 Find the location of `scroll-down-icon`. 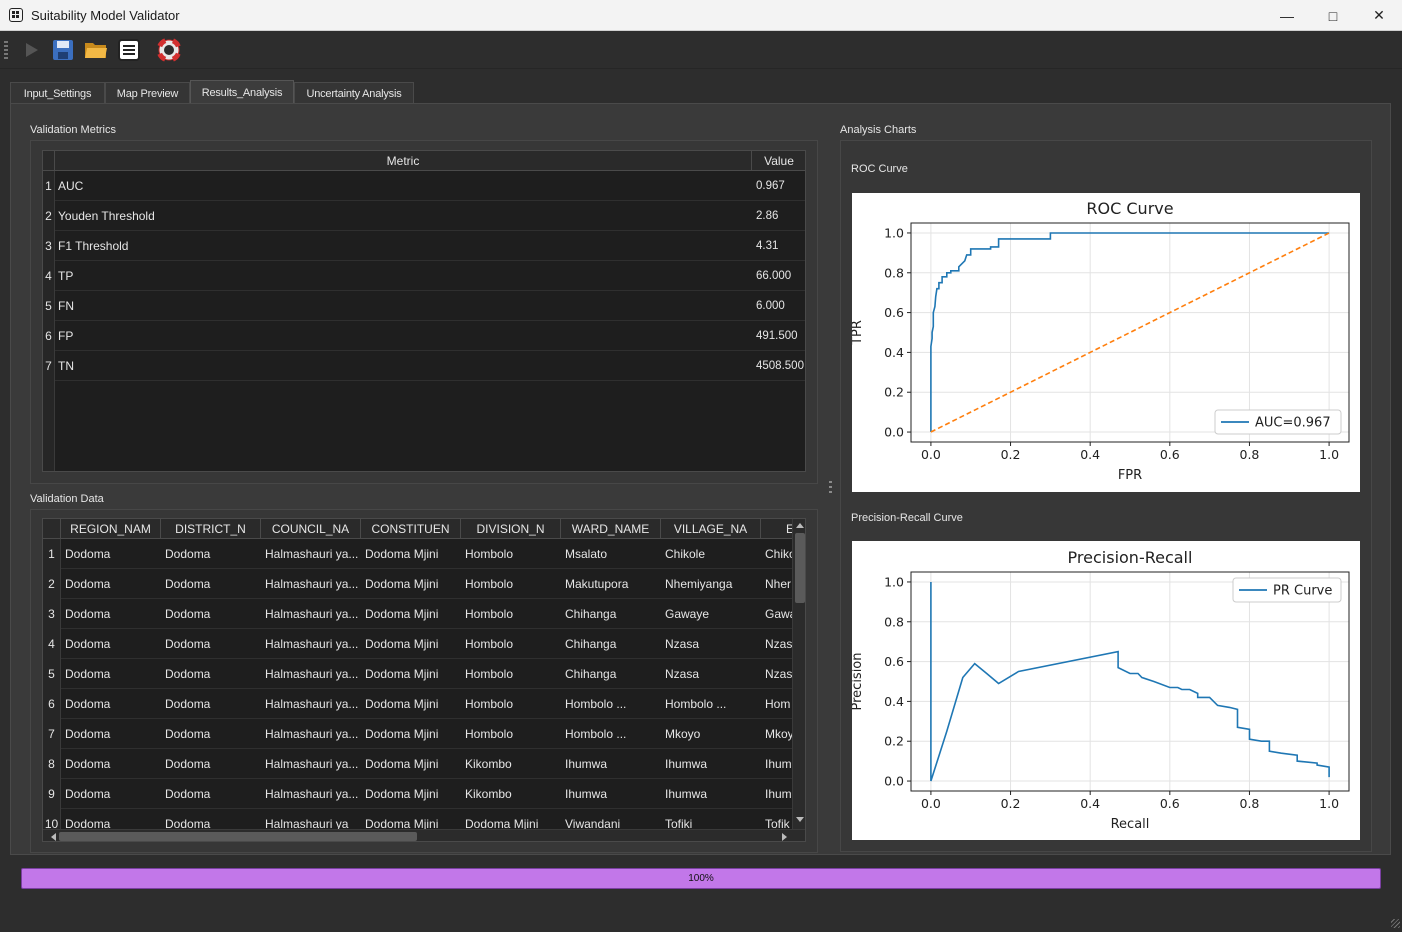

scroll-down-icon is located at coordinates (800, 819).